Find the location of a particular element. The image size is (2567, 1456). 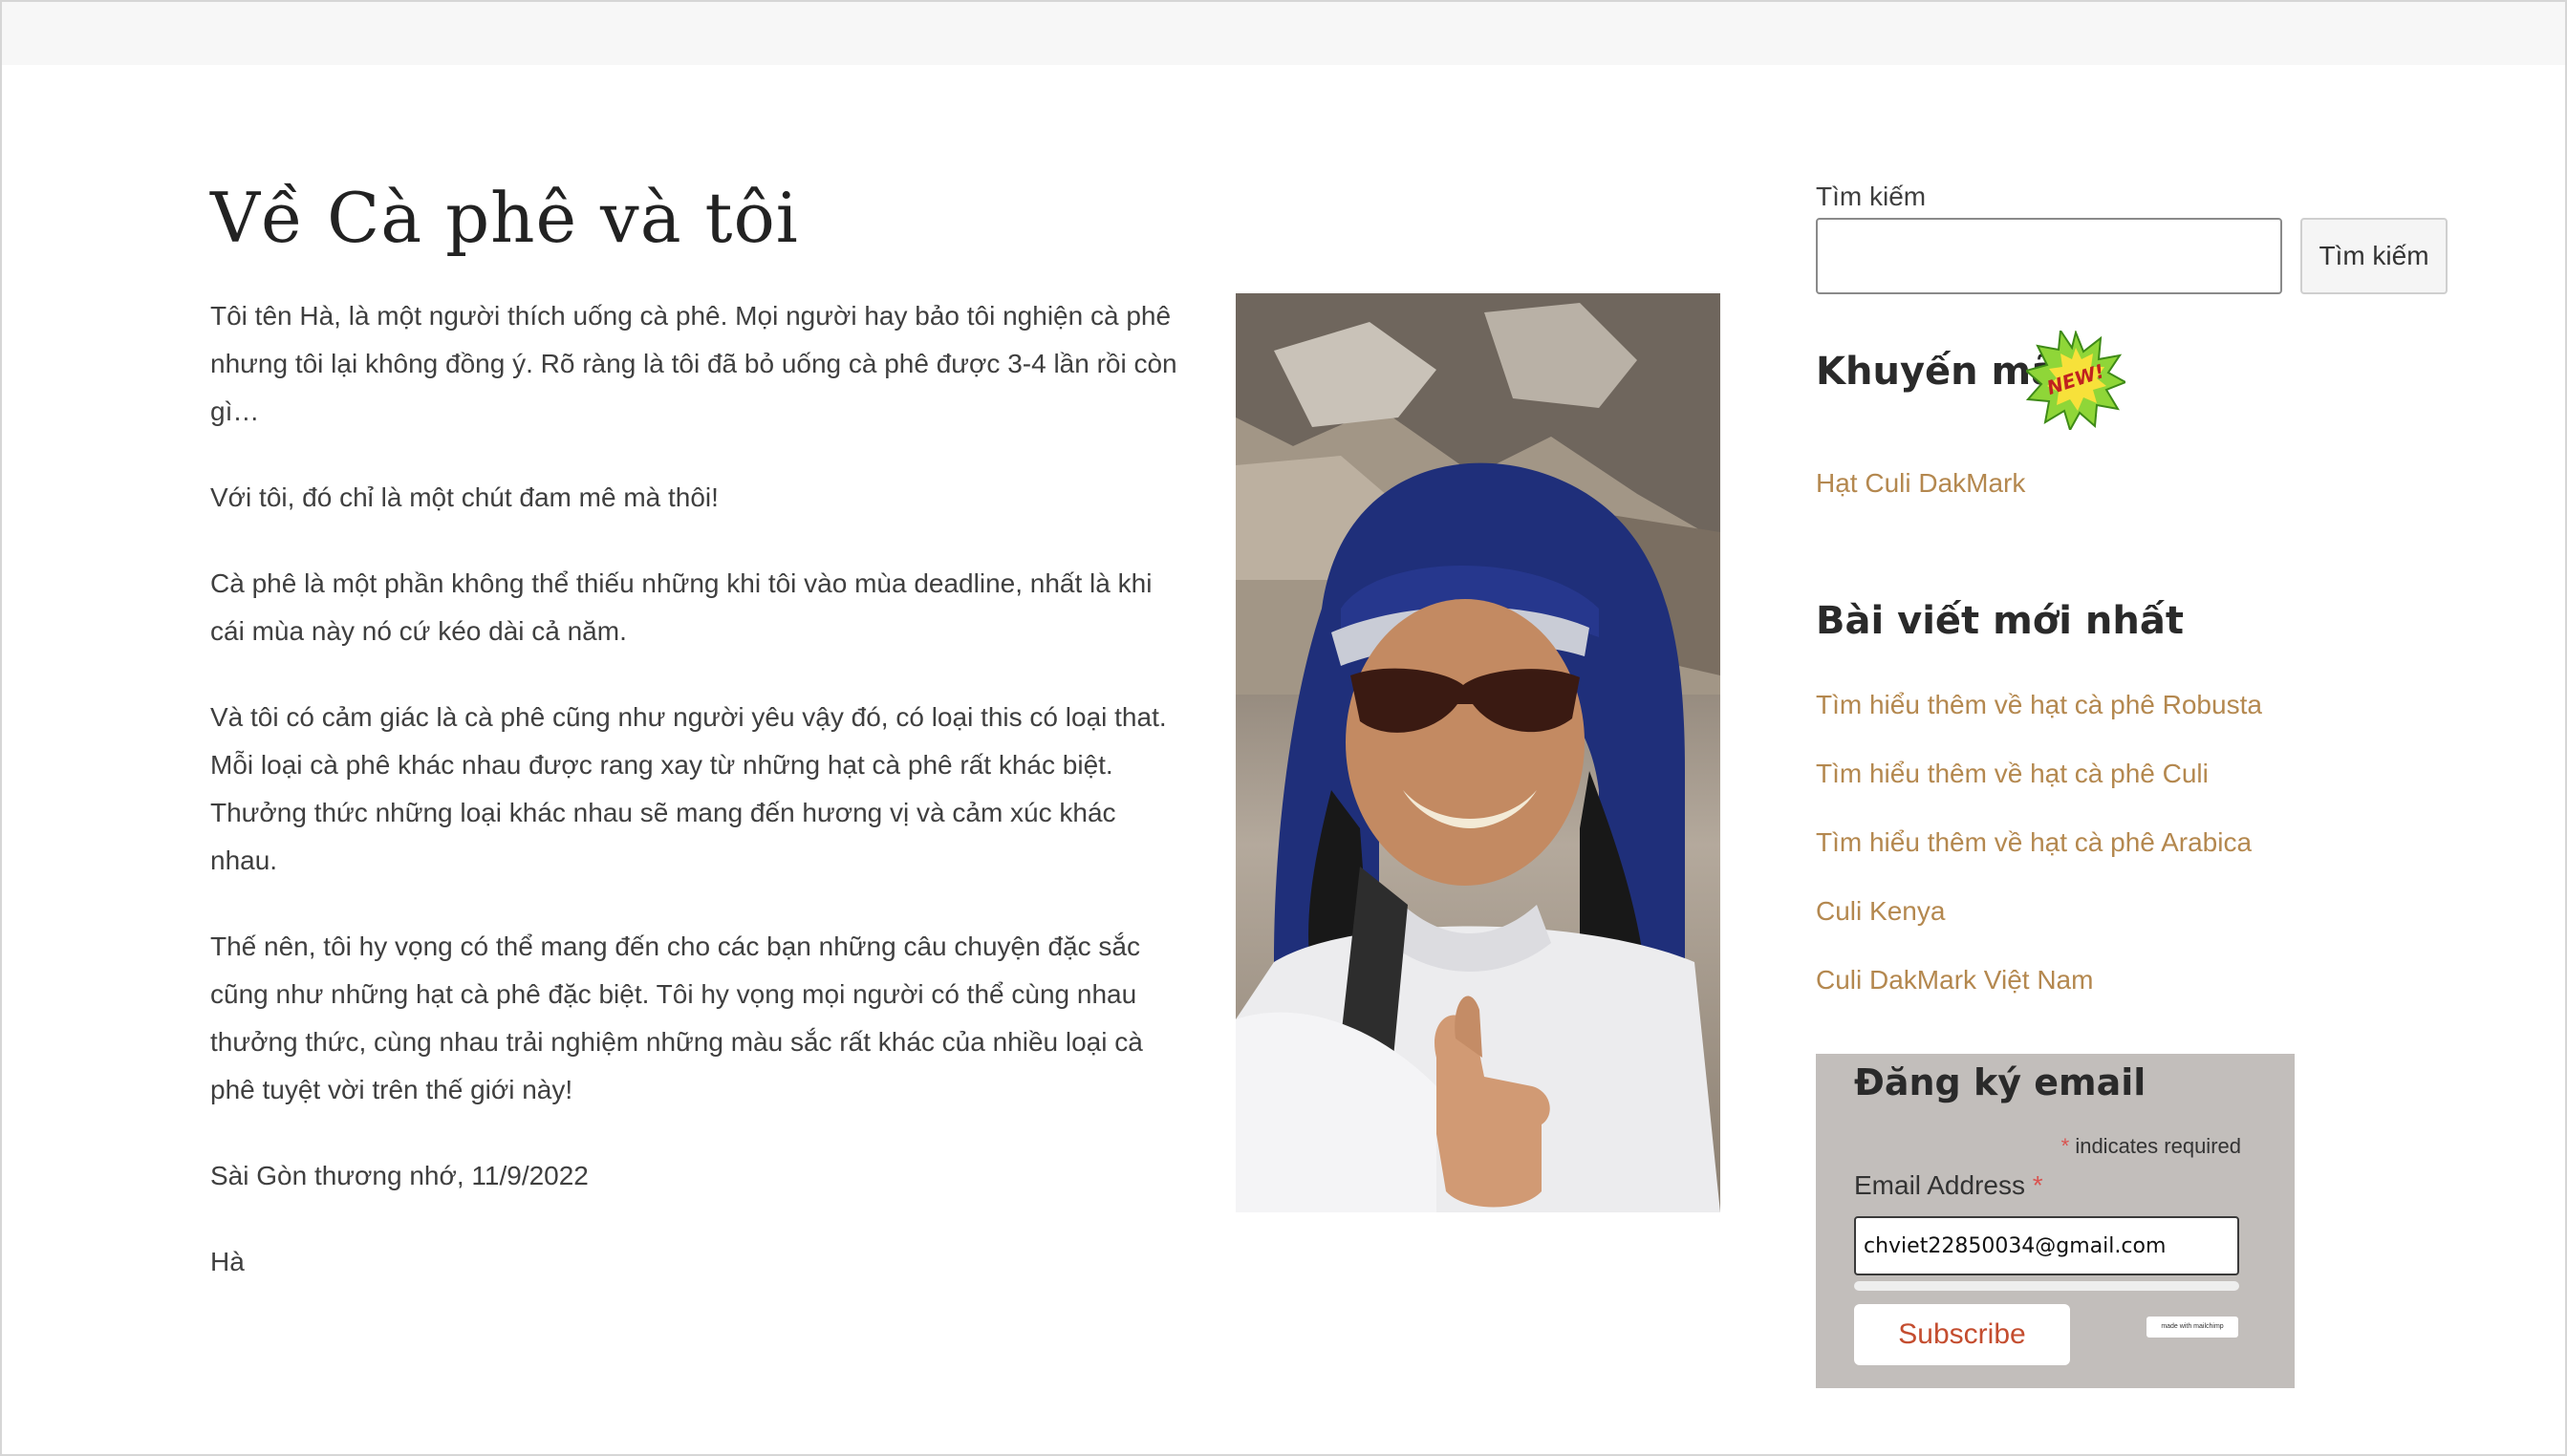

recent-post-item: Tìm hiểu thêm về hạt cà phê Arabica is located at coordinates (2039, 843).